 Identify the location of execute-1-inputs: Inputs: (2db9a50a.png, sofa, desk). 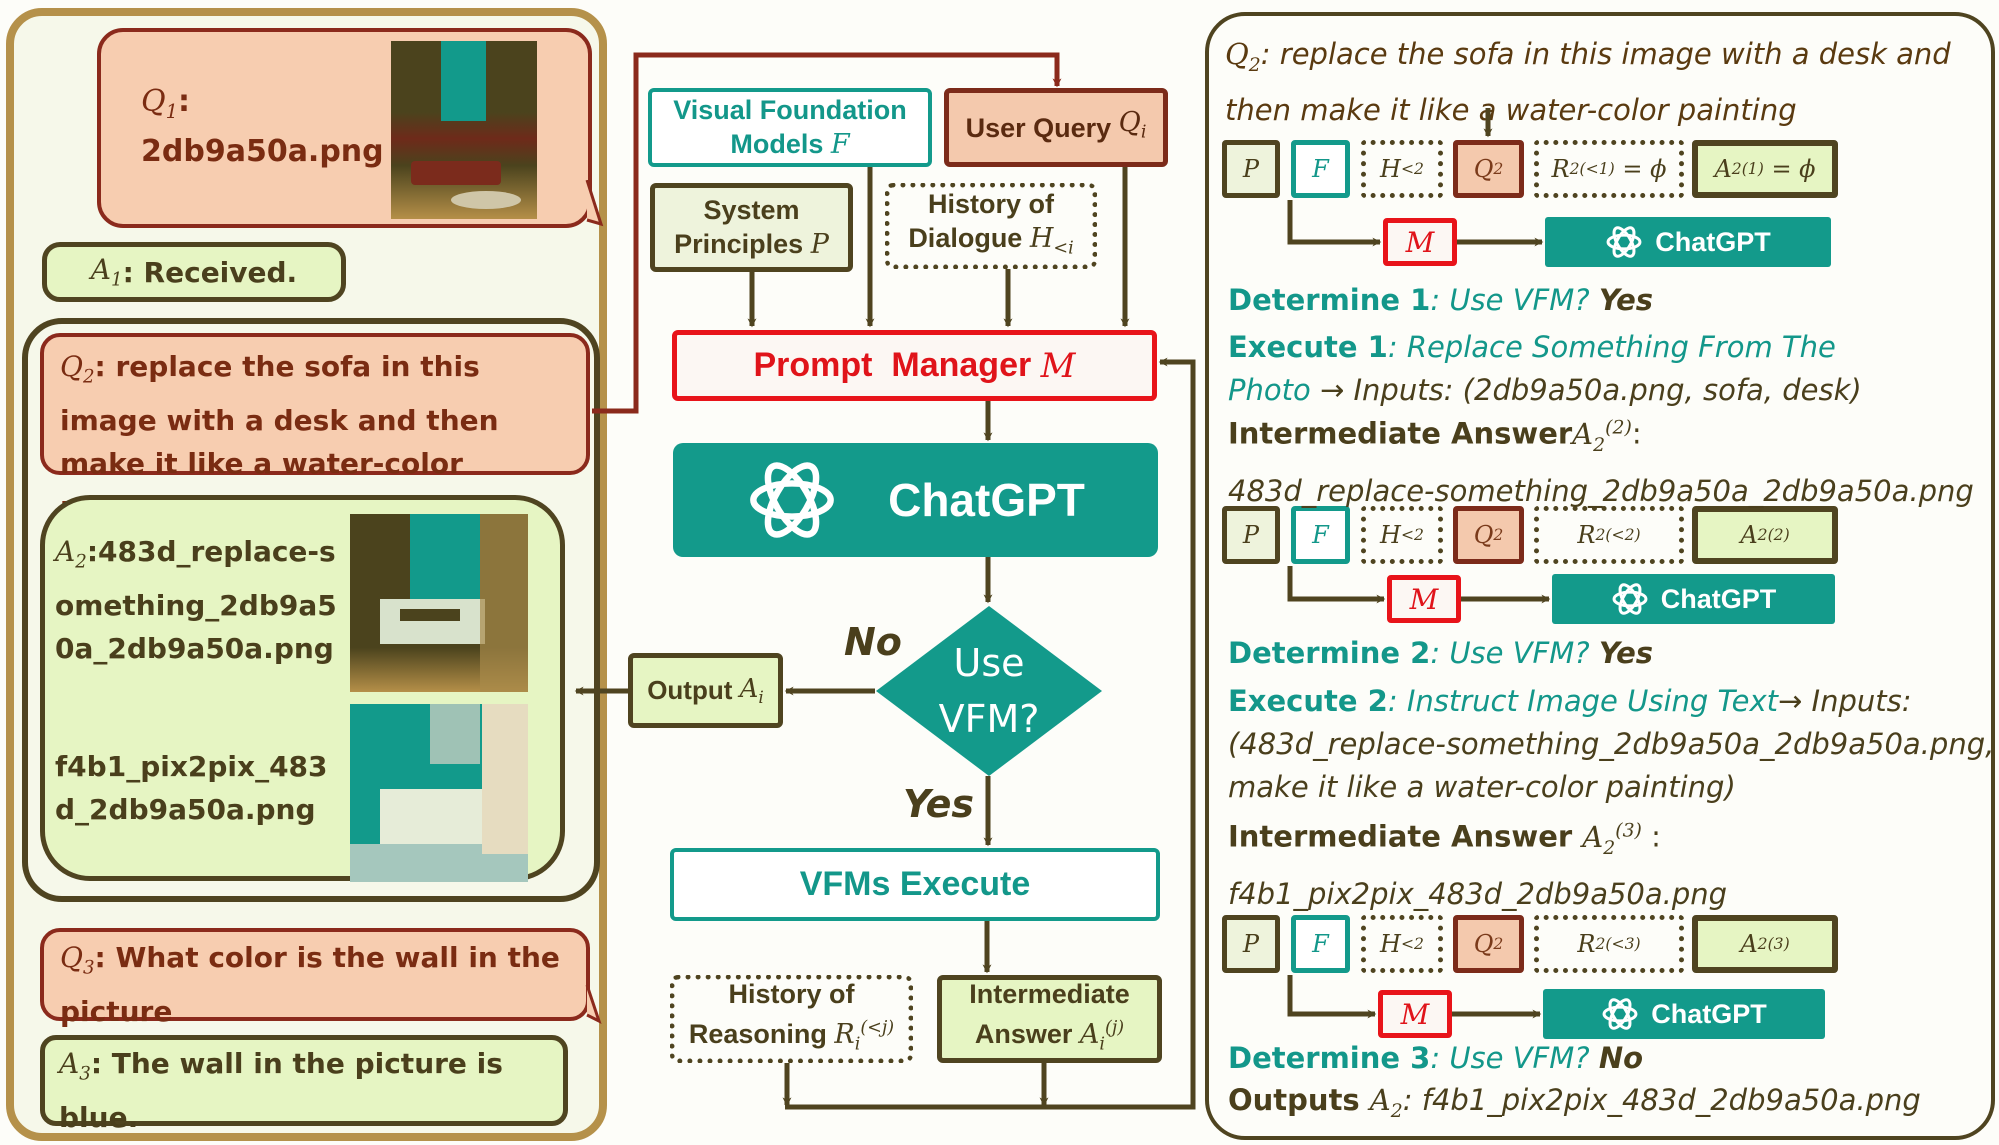
(1607, 390).